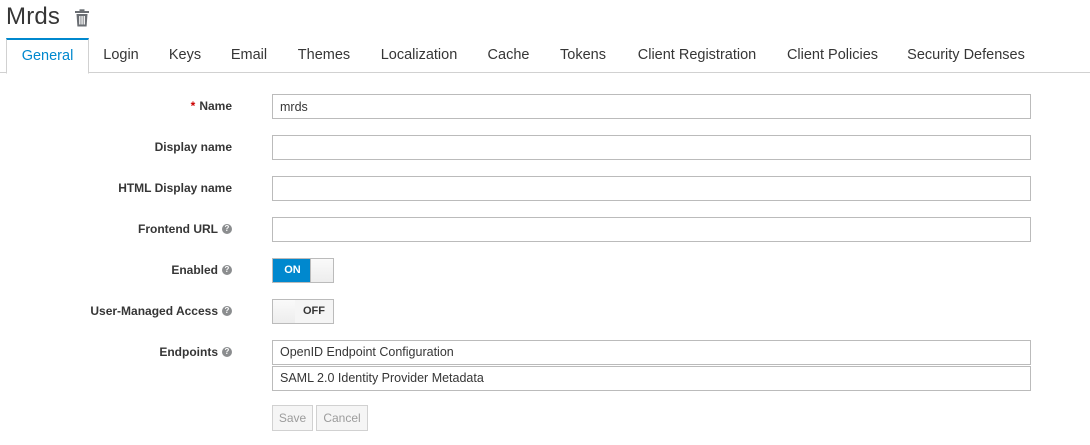 The width and height of the screenshot is (1090, 445). I want to click on enabled-label: Enabled ?, so click(201, 270).